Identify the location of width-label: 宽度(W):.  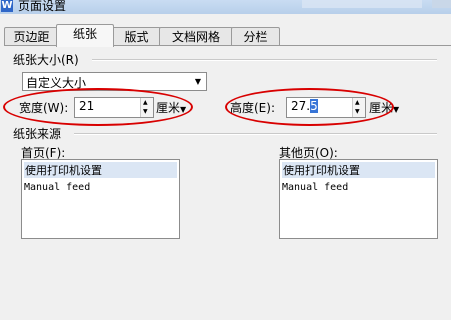
(44, 108).